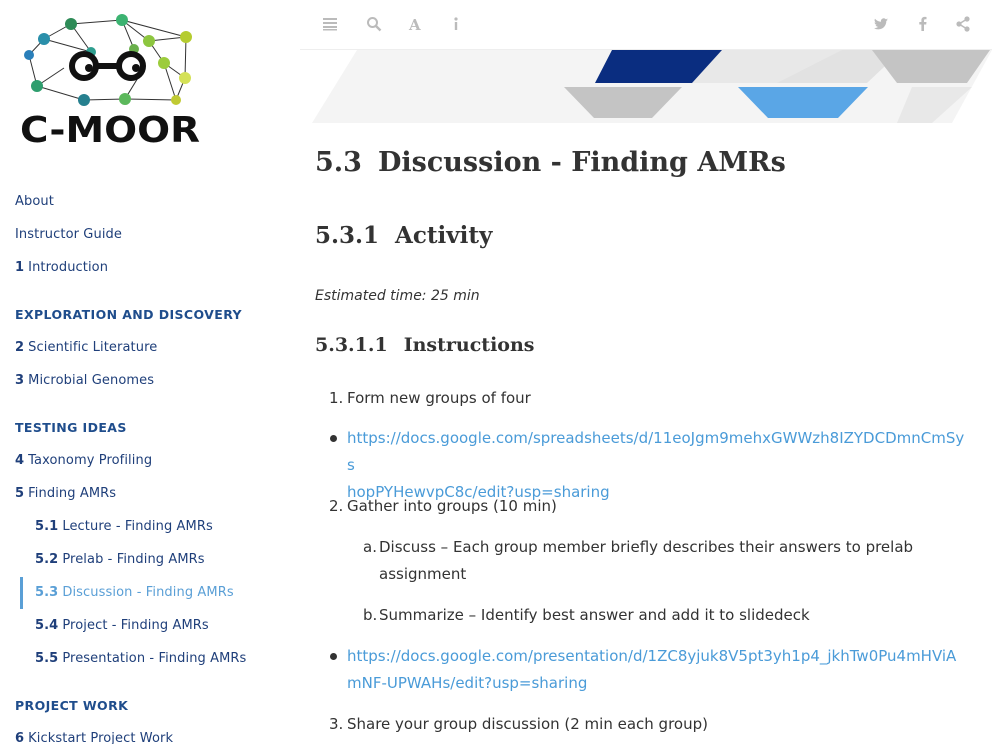 The width and height of the screenshot is (992, 744). What do you see at coordinates (646, 25) in the screenshot?
I see `toolbar: A` at bounding box center [646, 25].